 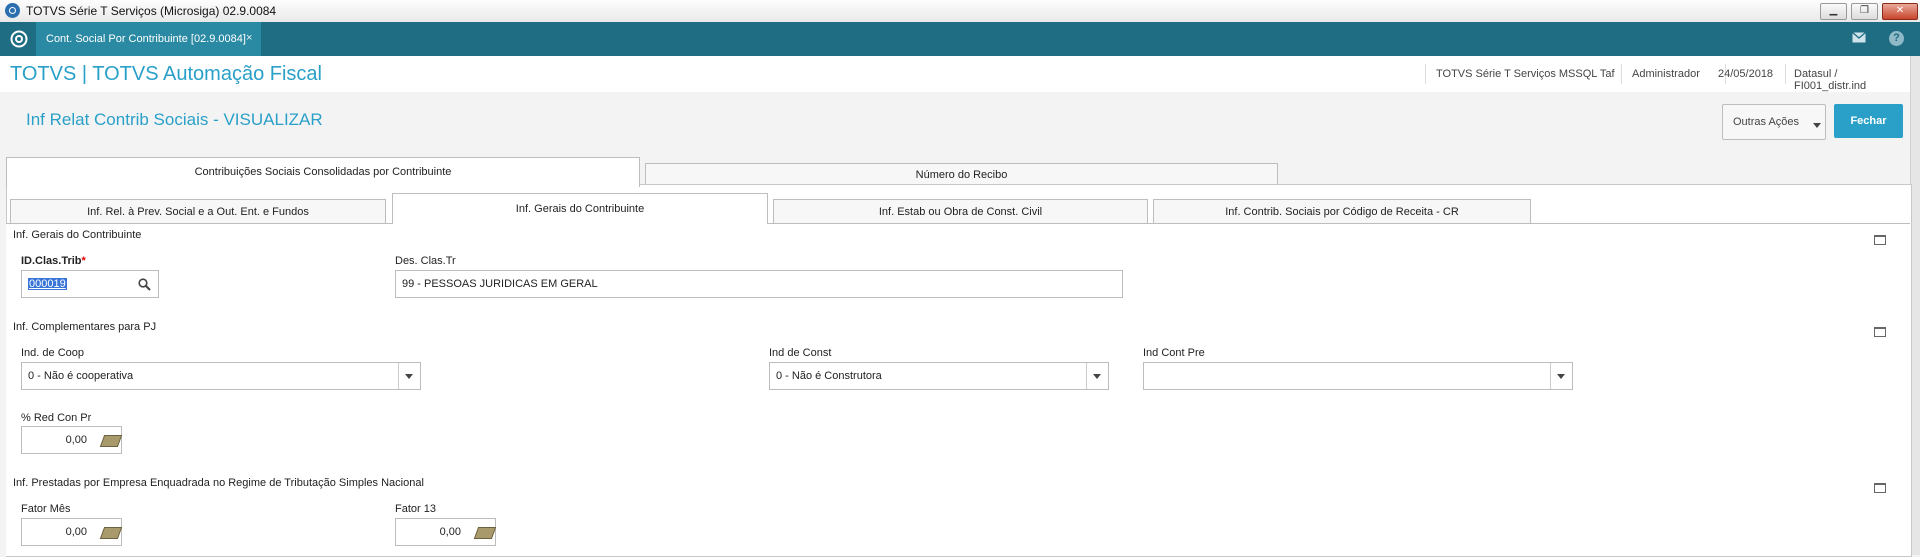 I want to click on close-button: Fechar, so click(x=1868, y=121).